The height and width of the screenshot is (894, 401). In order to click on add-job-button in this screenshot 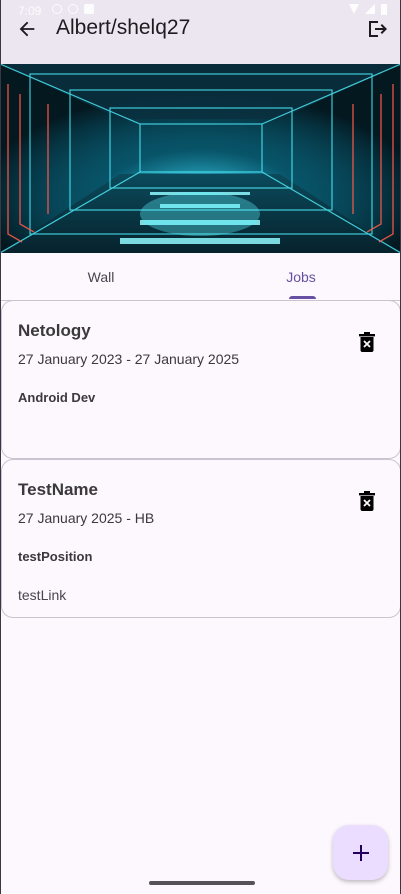, I will do `click(360, 852)`.